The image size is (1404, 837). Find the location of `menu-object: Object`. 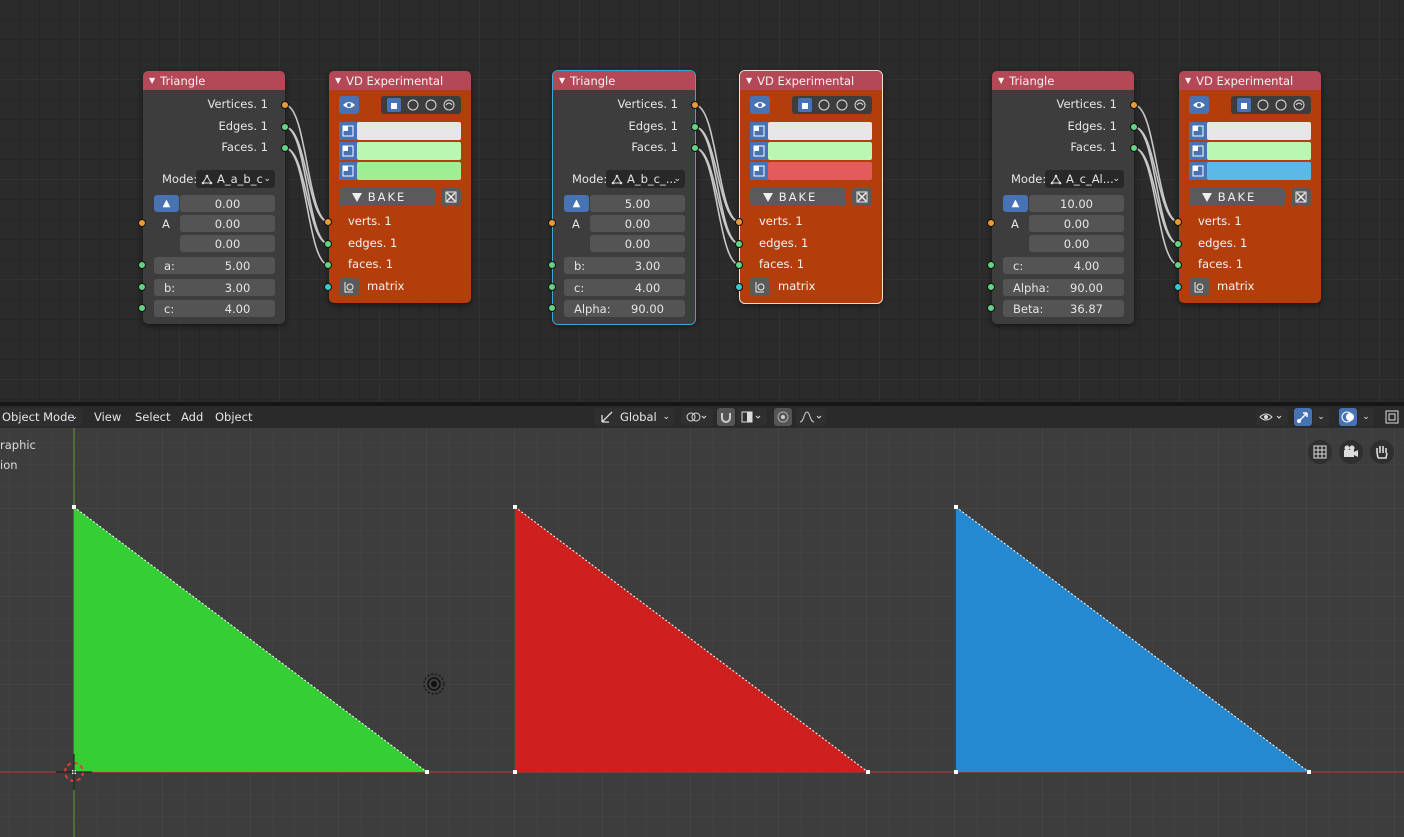

menu-object: Object is located at coordinates (233, 417).